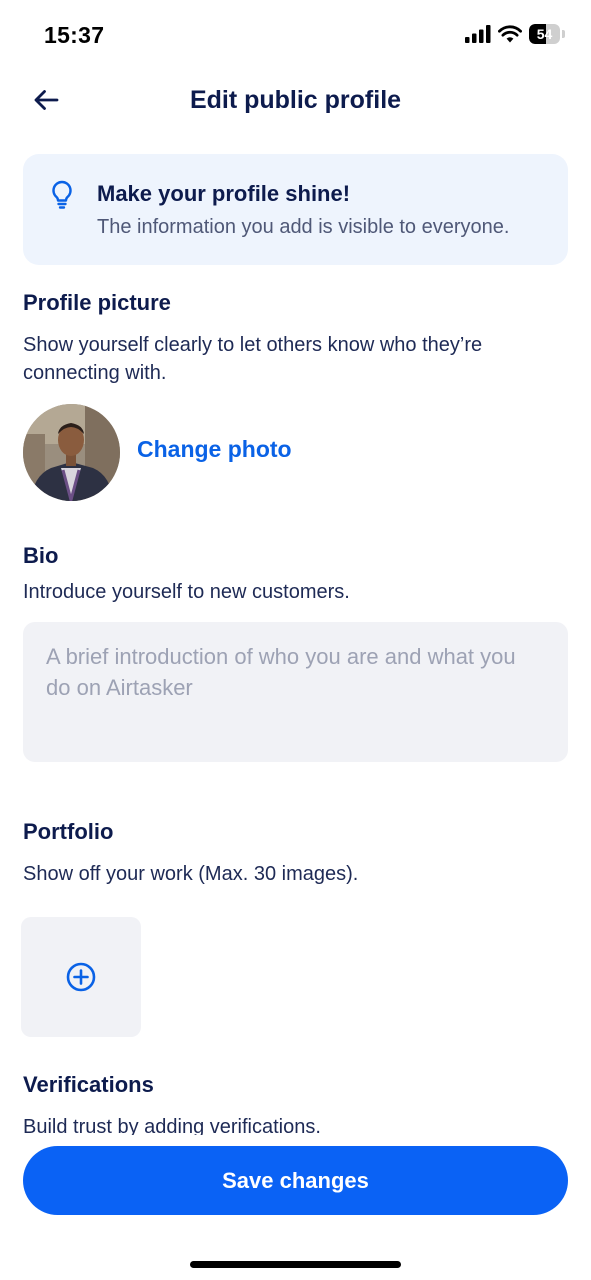 Image resolution: width=591 pixels, height=1280 pixels. What do you see at coordinates (88, 1084) in the screenshot?
I see `verifications-title: Verifications` at bounding box center [88, 1084].